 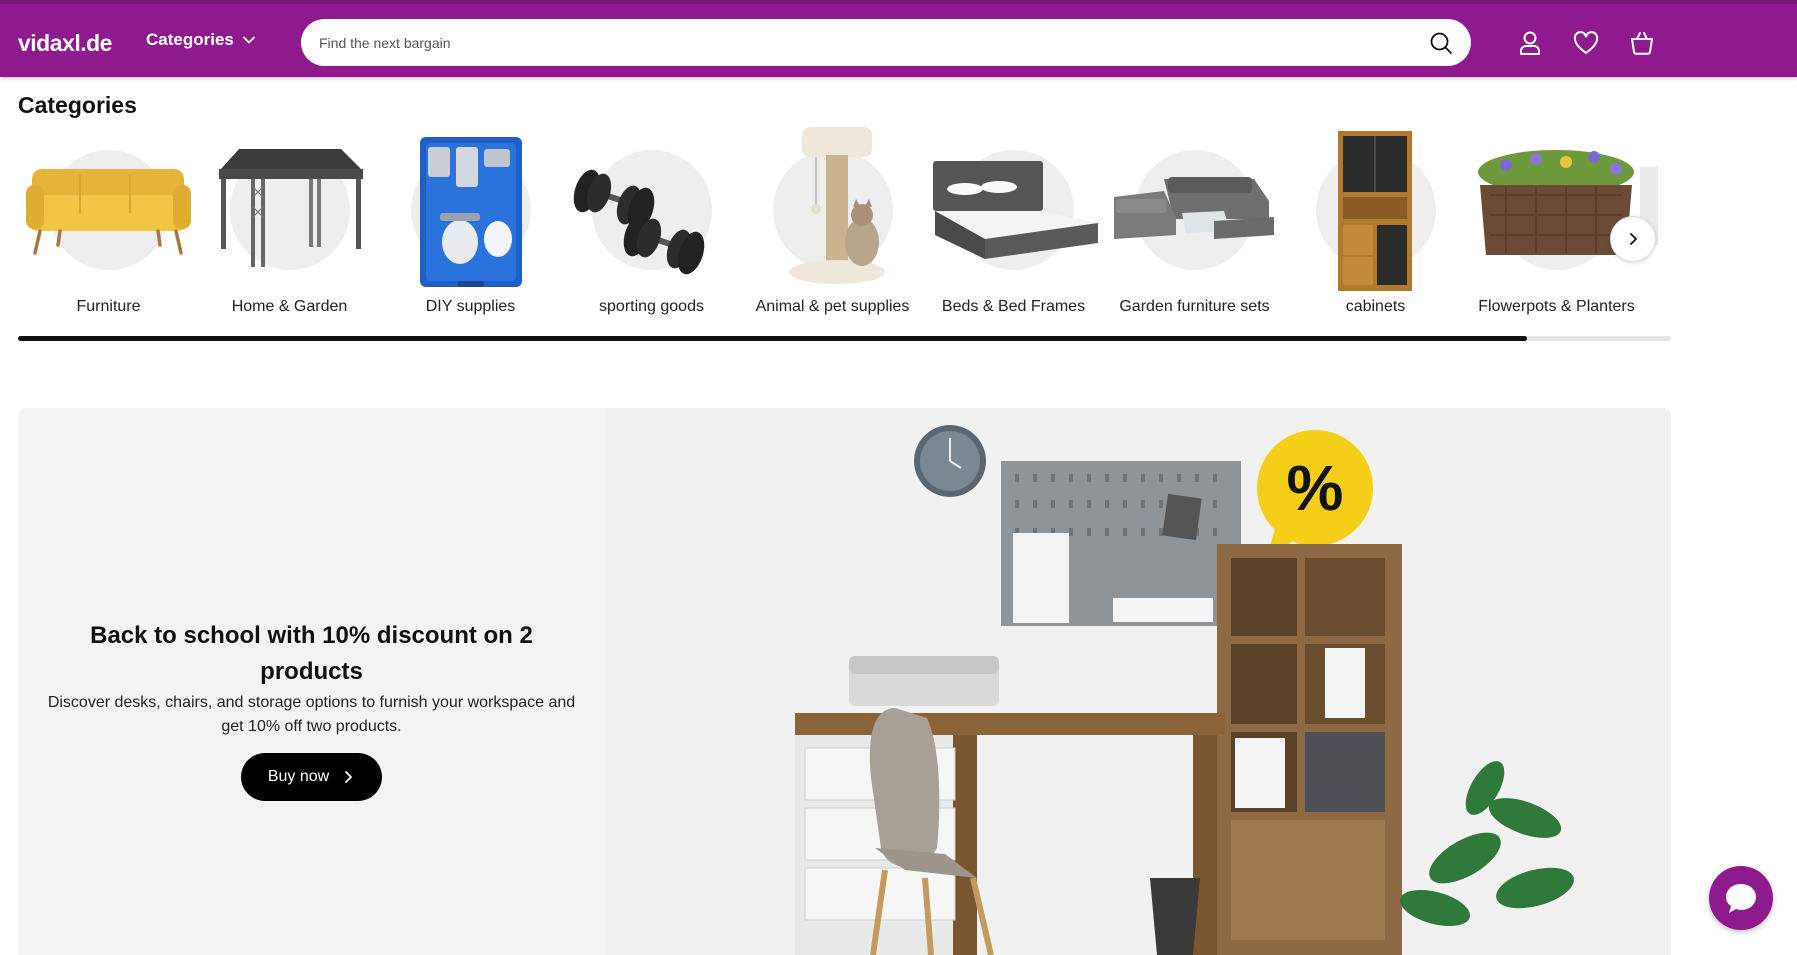 I want to click on search-input, so click(x=874, y=42).